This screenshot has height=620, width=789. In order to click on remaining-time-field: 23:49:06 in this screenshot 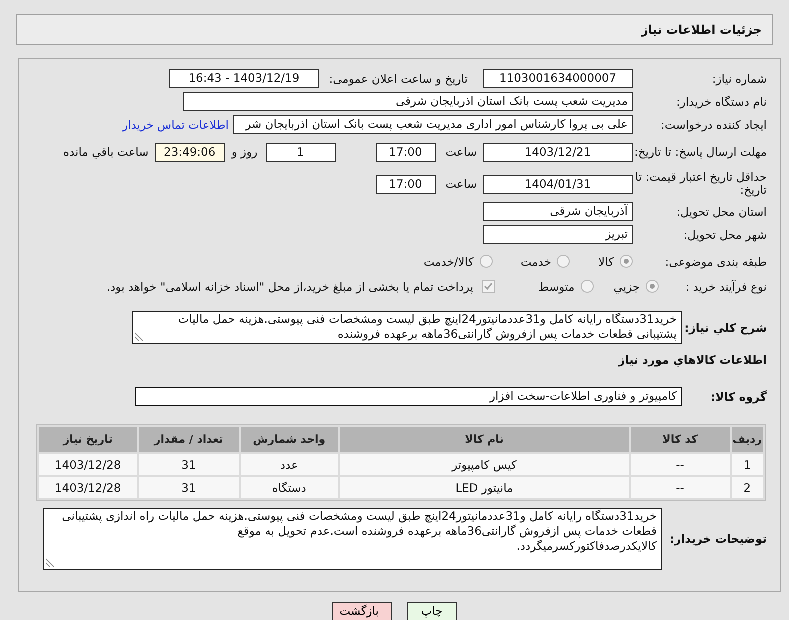, I will do `click(189, 152)`.